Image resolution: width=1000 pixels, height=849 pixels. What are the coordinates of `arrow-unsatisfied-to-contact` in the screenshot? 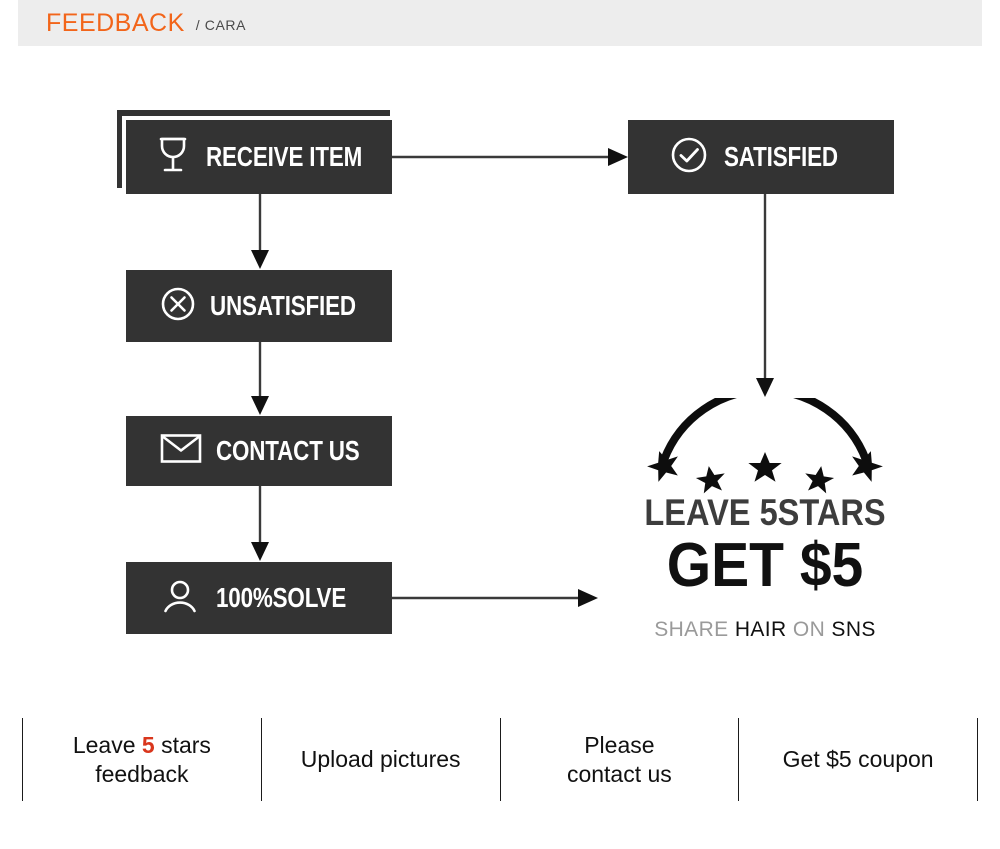 It's located at (260, 378).